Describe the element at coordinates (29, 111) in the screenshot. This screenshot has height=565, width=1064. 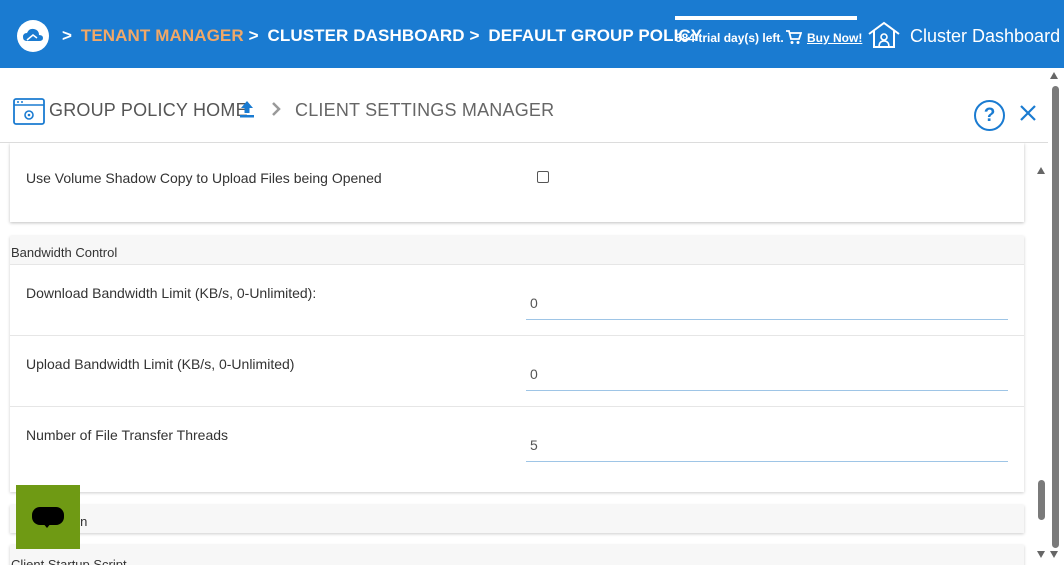
I see `group-policy-icon` at that location.